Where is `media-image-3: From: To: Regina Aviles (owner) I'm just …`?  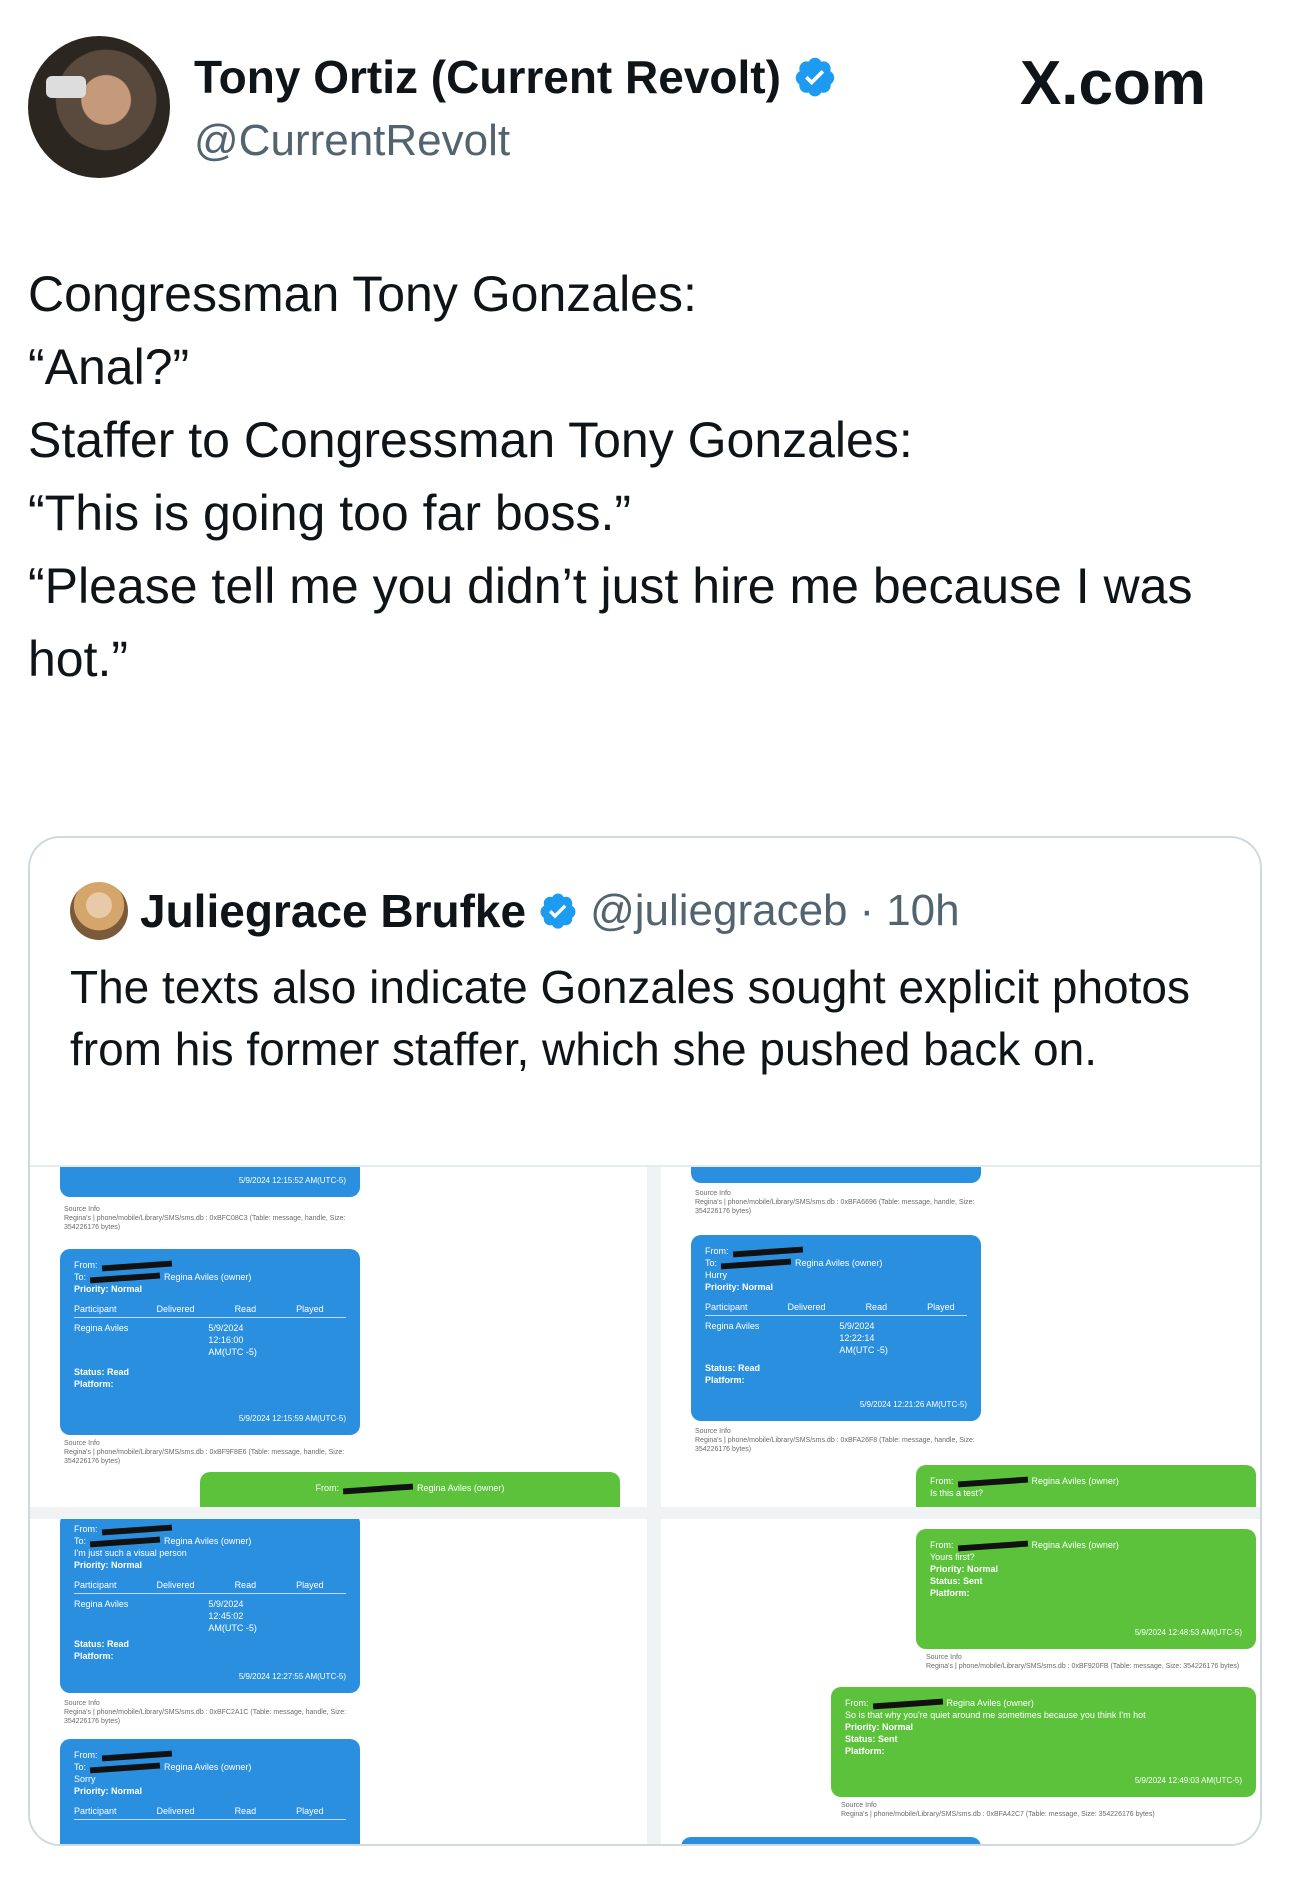 media-image-3: From: To: Regina Aviles (owner) I'm just … is located at coordinates (338, 1681).